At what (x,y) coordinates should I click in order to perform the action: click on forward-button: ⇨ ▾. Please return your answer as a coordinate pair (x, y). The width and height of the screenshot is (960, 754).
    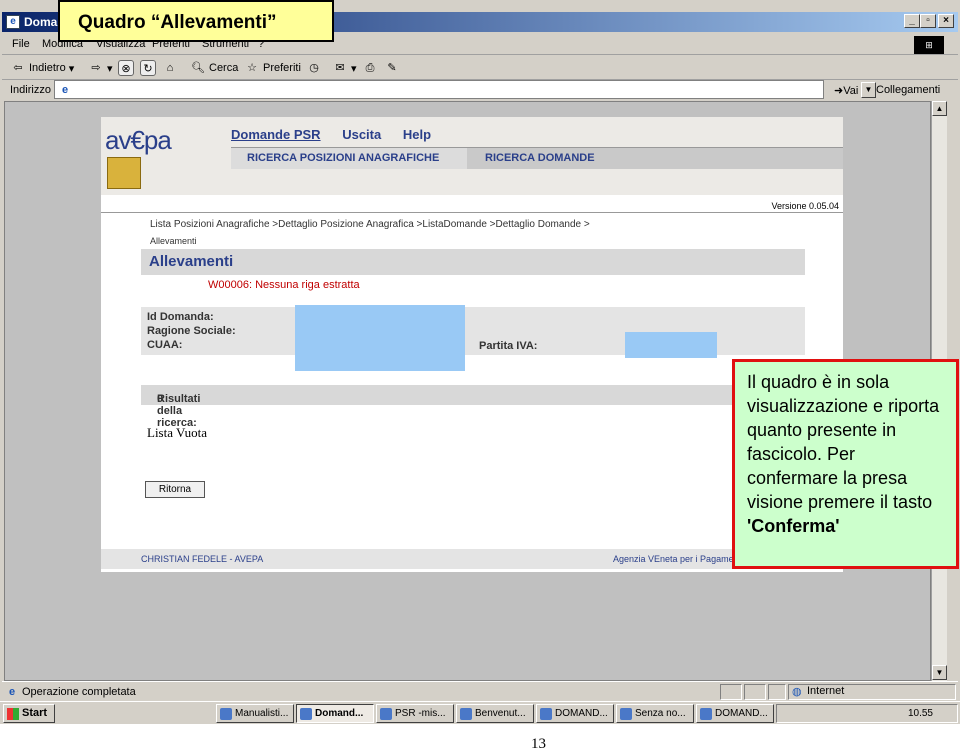
    Looking at the image, I should click on (100, 68).